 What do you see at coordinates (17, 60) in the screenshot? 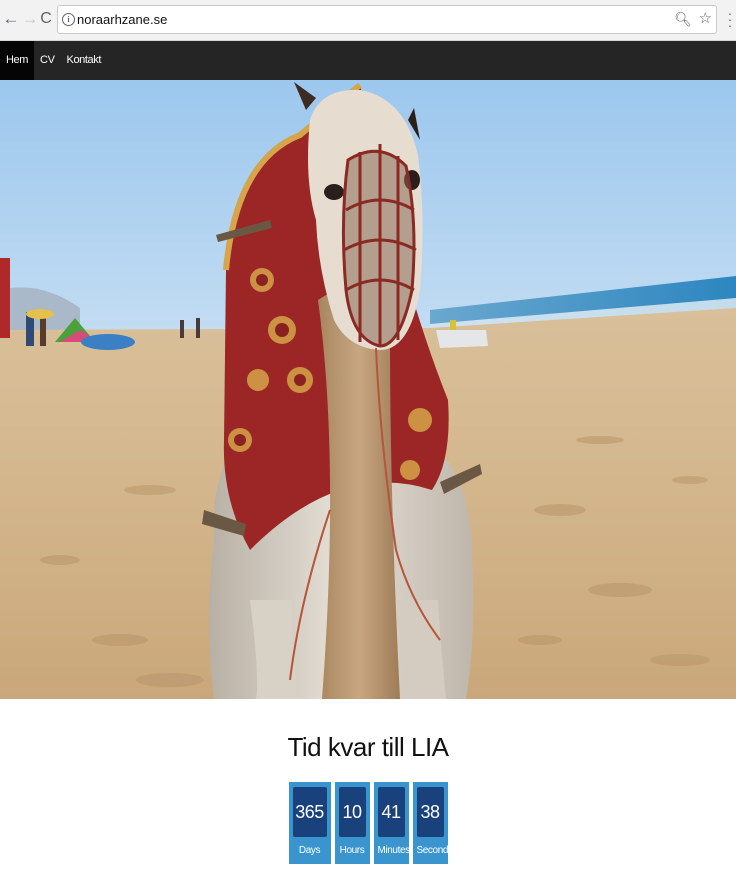
I see `nav-item-hem: Hem` at bounding box center [17, 60].